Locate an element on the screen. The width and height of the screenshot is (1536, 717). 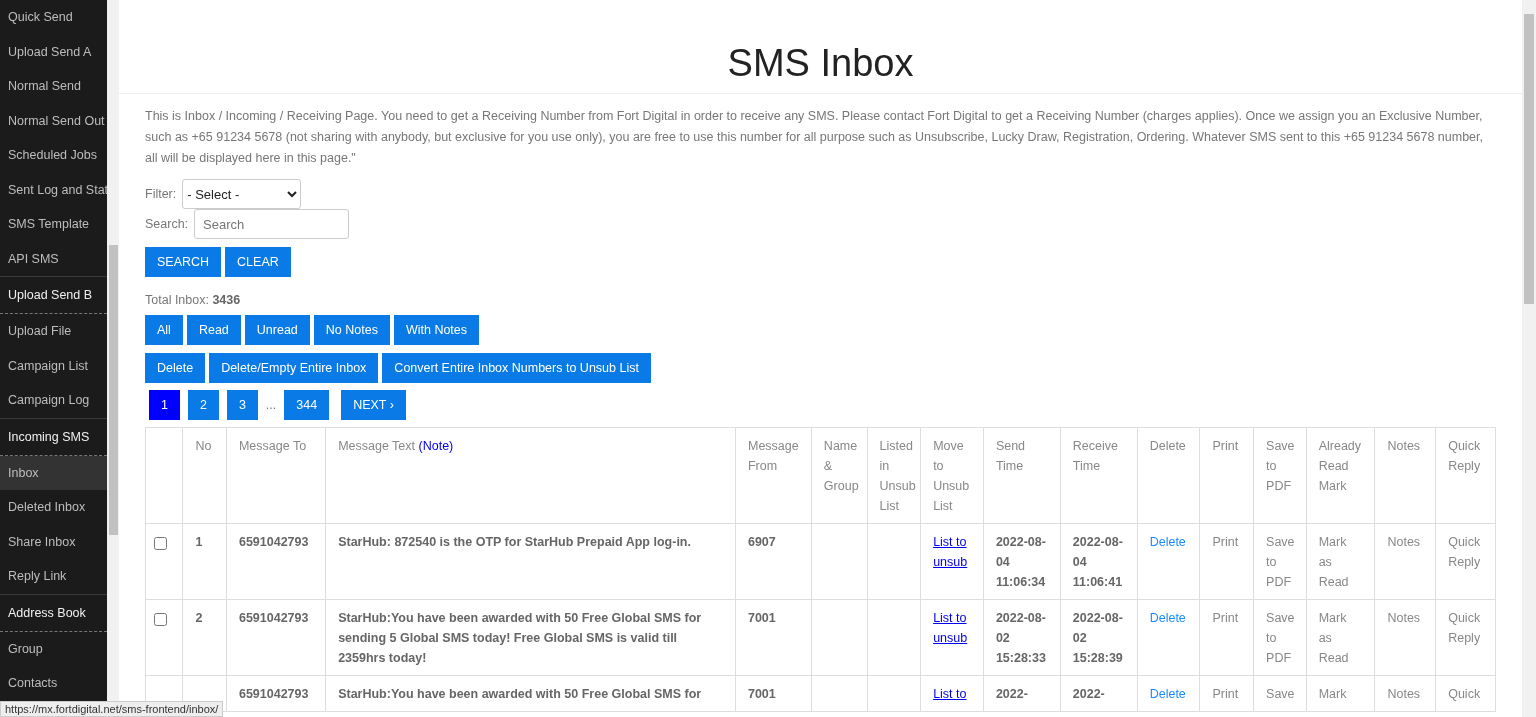
table-cell-text: StarHub:You have been awarded with 50 Free Global SMS for sending 5 Global SMS today! Free Global SMS is valid till 2359hrs today! is located at coordinates (520, 638).